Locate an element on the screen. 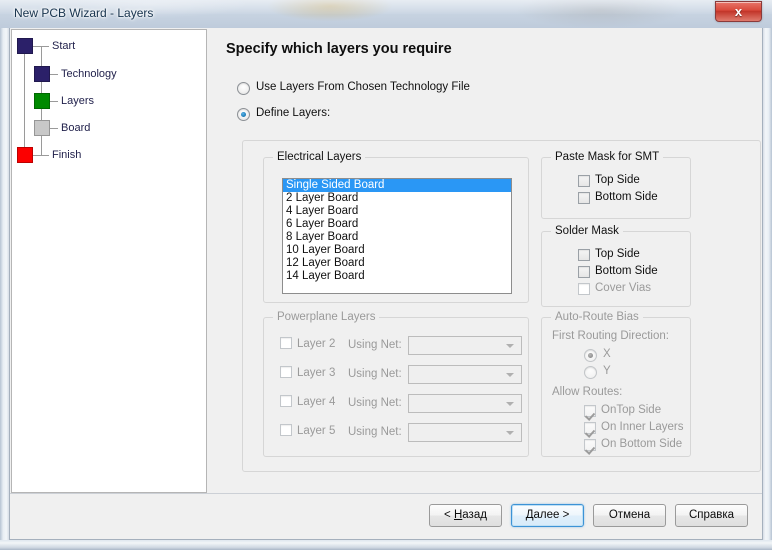 This screenshot has width=772, height=550. powerplane-layer-label: Layer 4 is located at coordinates (316, 402).